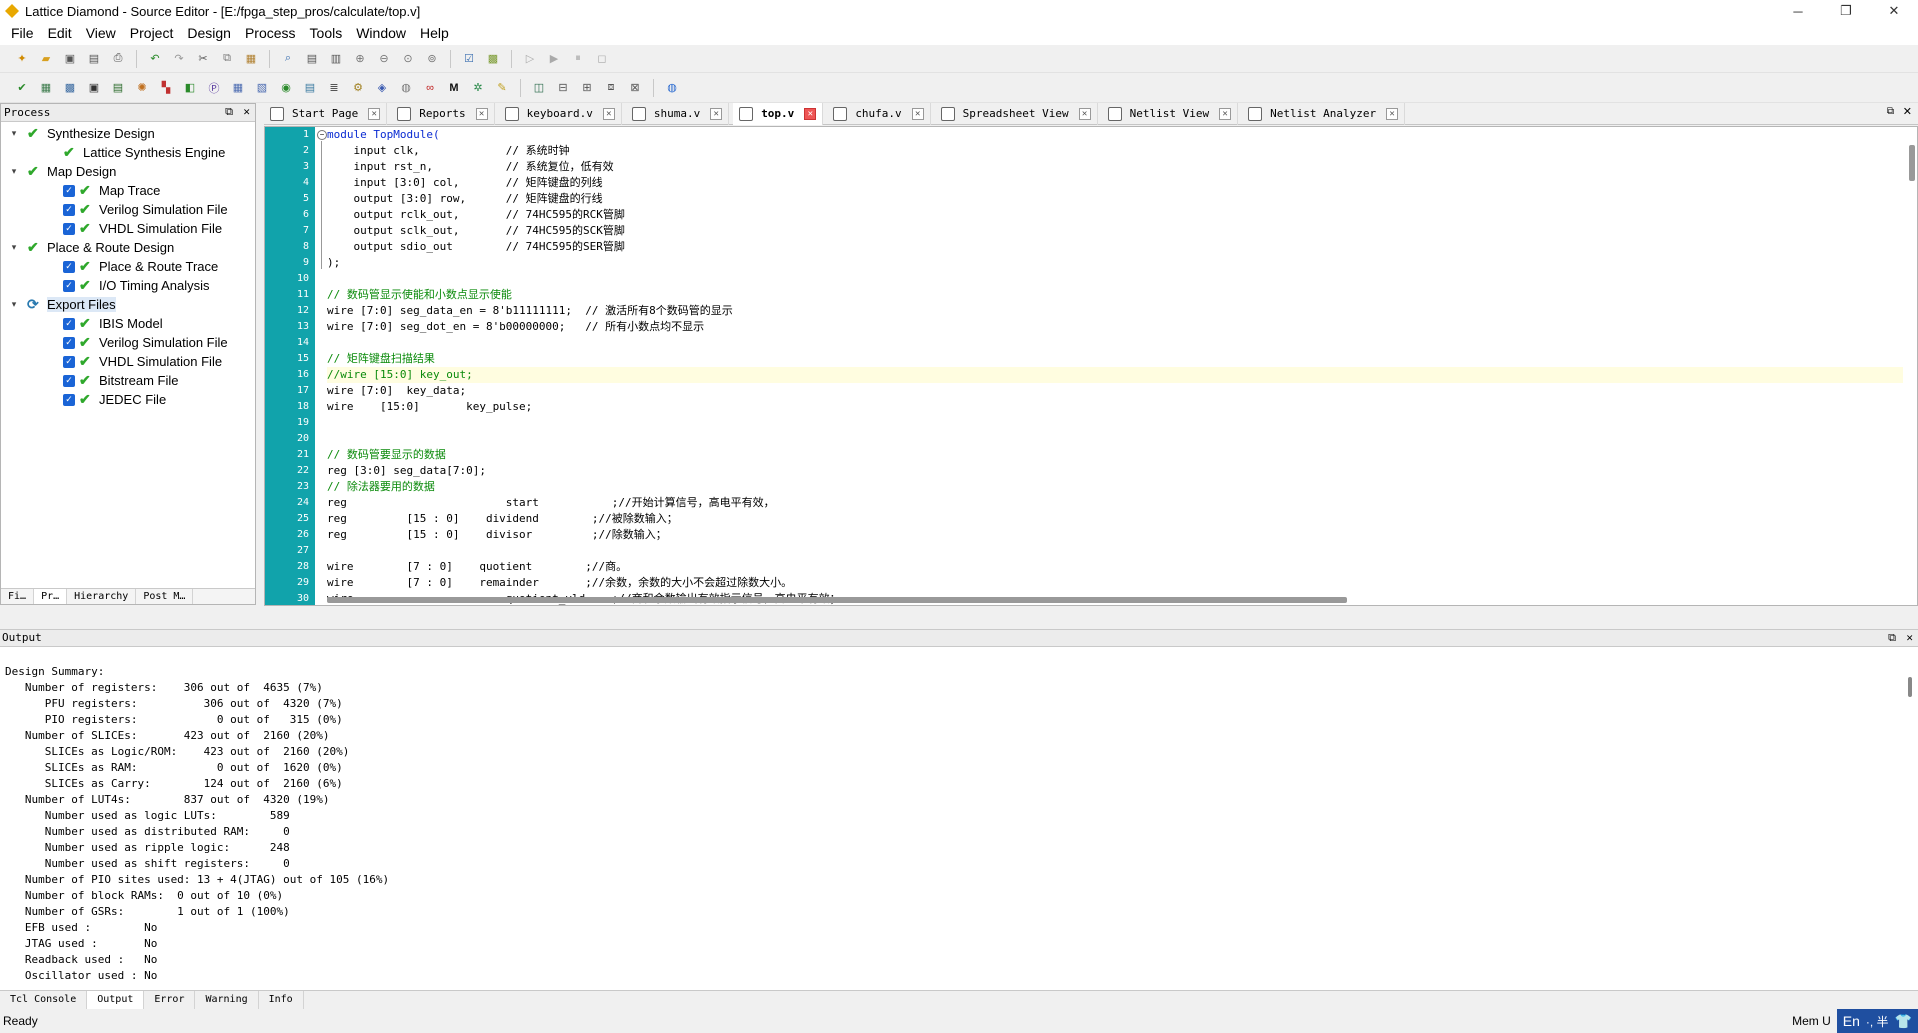  I want to click on code-line: input clk, // 系统时钟, so click(1115, 151).